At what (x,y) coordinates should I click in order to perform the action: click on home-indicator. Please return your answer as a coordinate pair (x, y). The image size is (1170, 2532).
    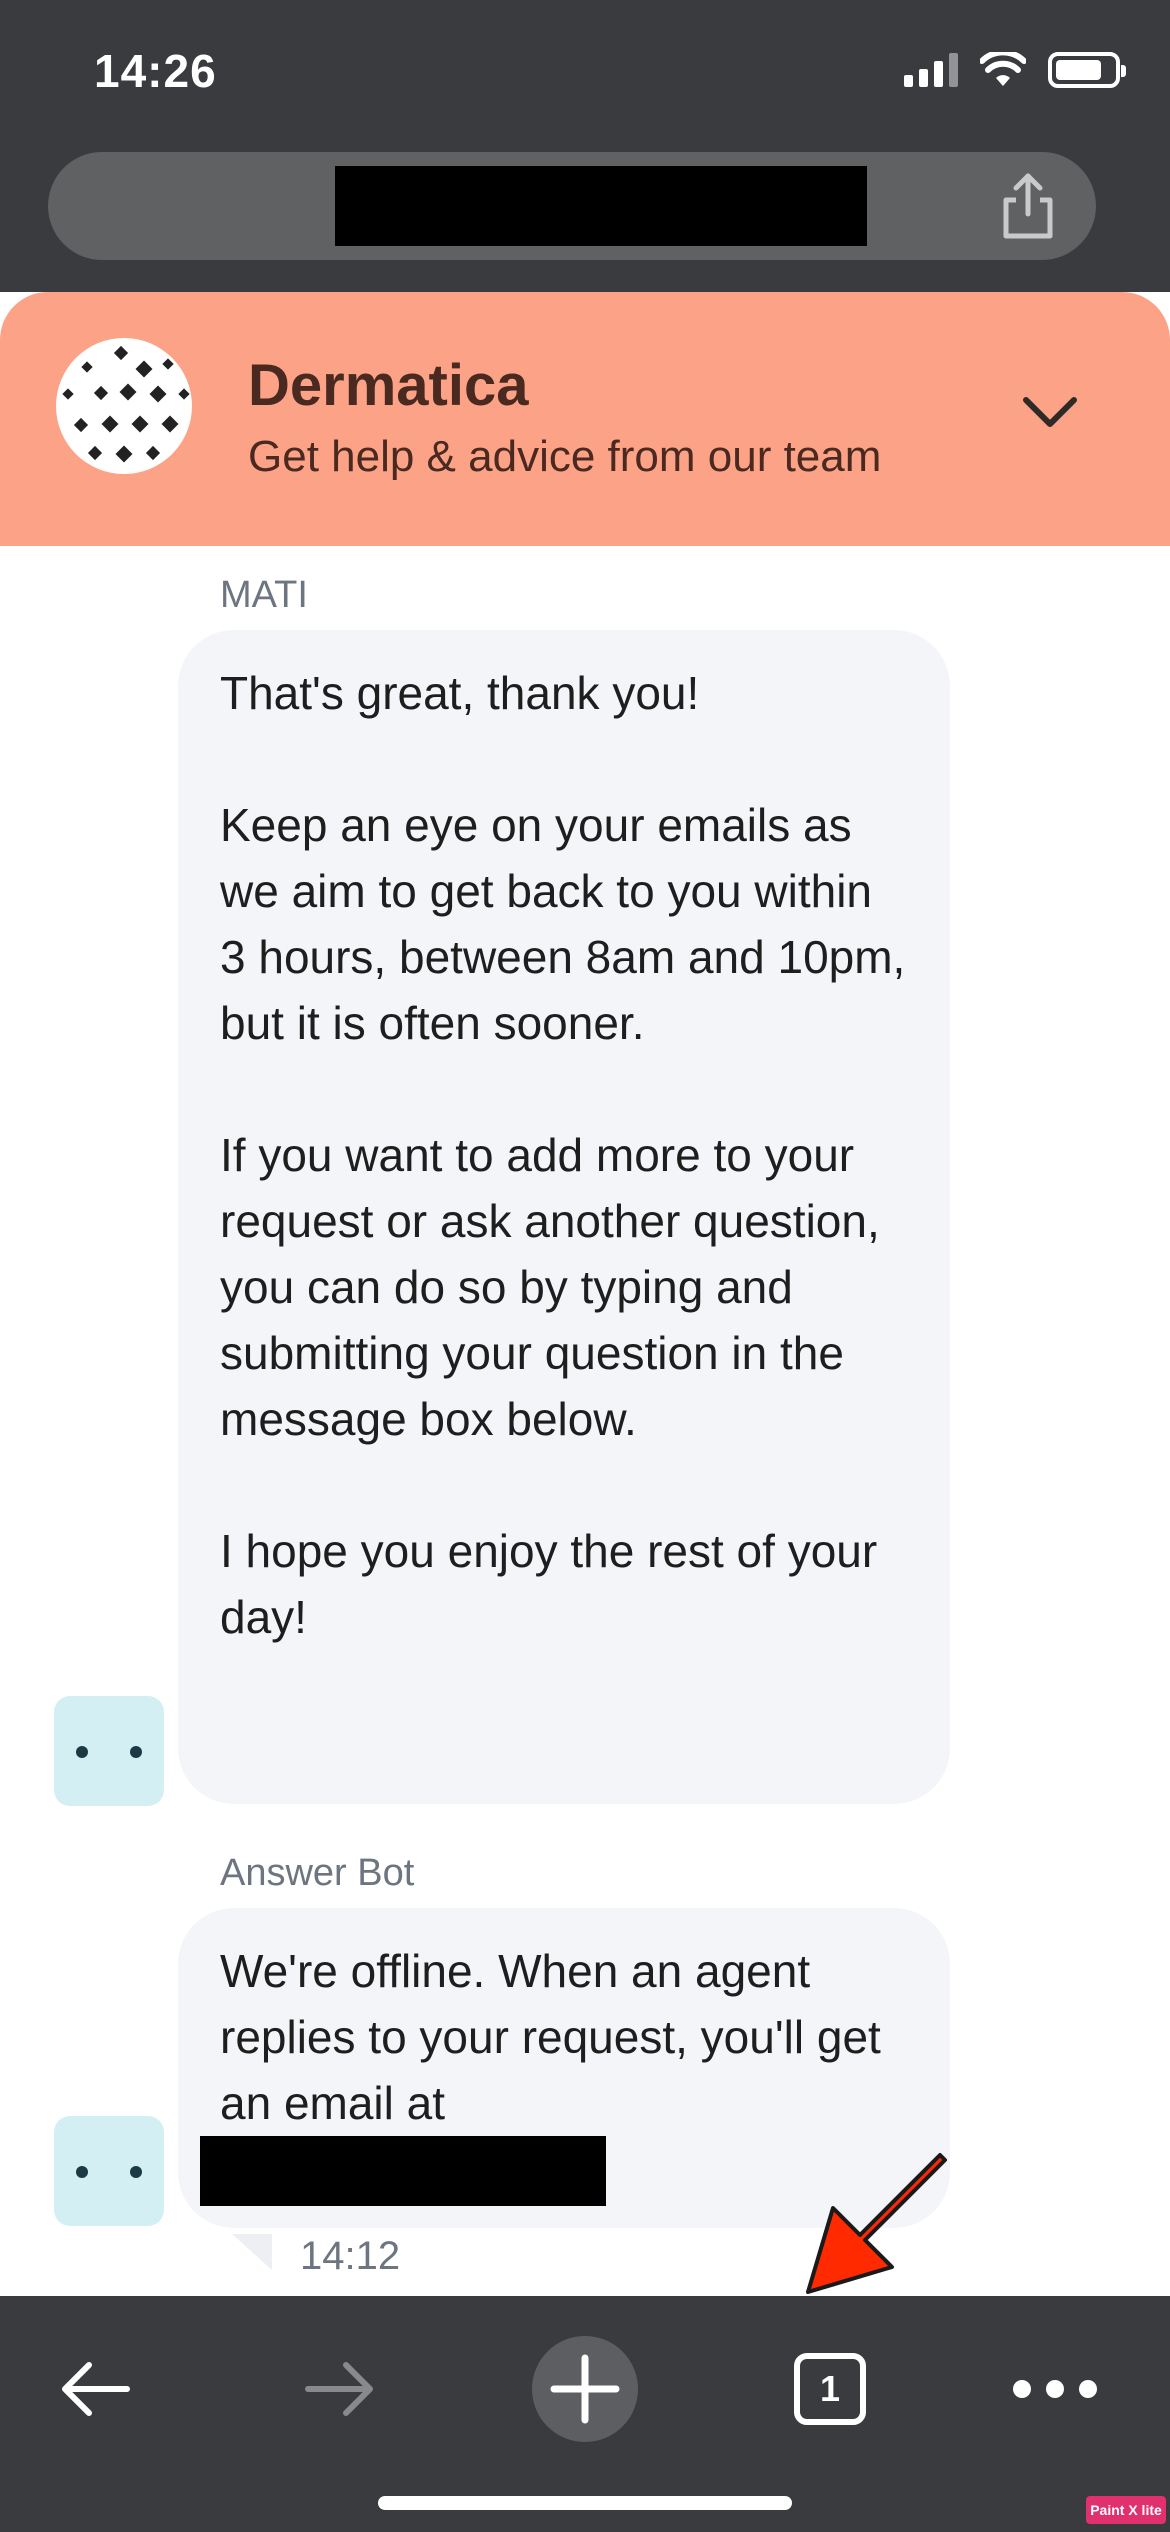
    Looking at the image, I should click on (585, 2503).